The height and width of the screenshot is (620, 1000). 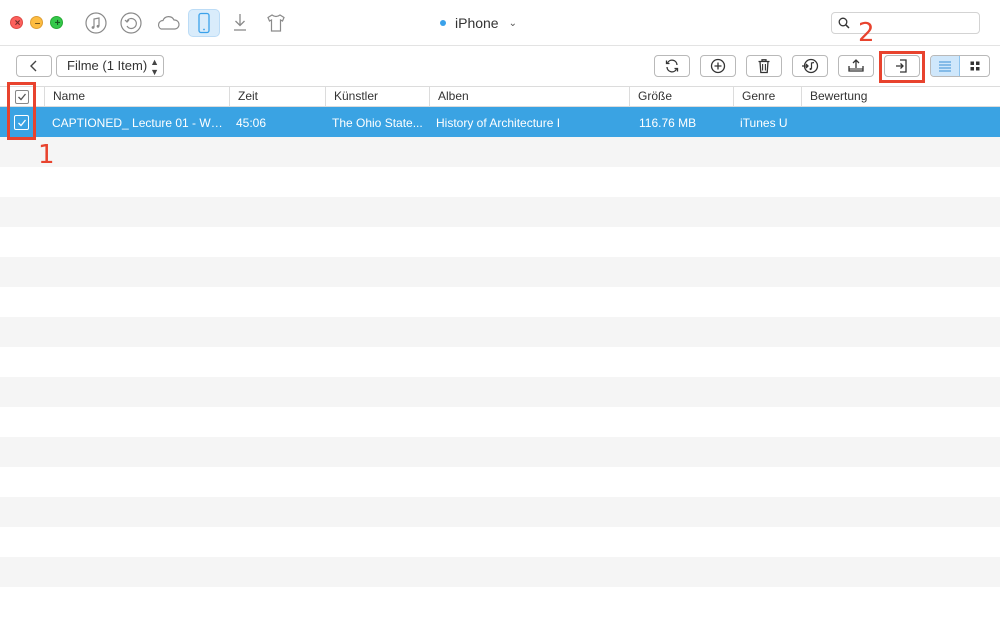 I want to click on cell-size: 116.76 MB, so click(x=668, y=123).